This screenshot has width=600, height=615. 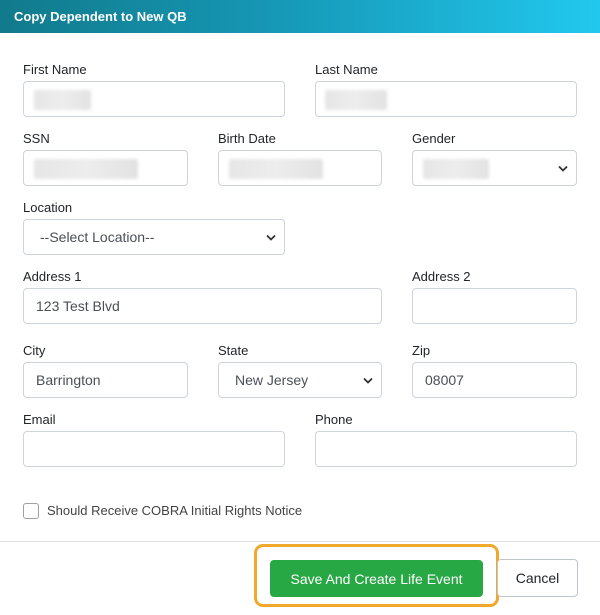 I want to click on address1-input: 123 Test Blvd, so click(x=202, y=306).